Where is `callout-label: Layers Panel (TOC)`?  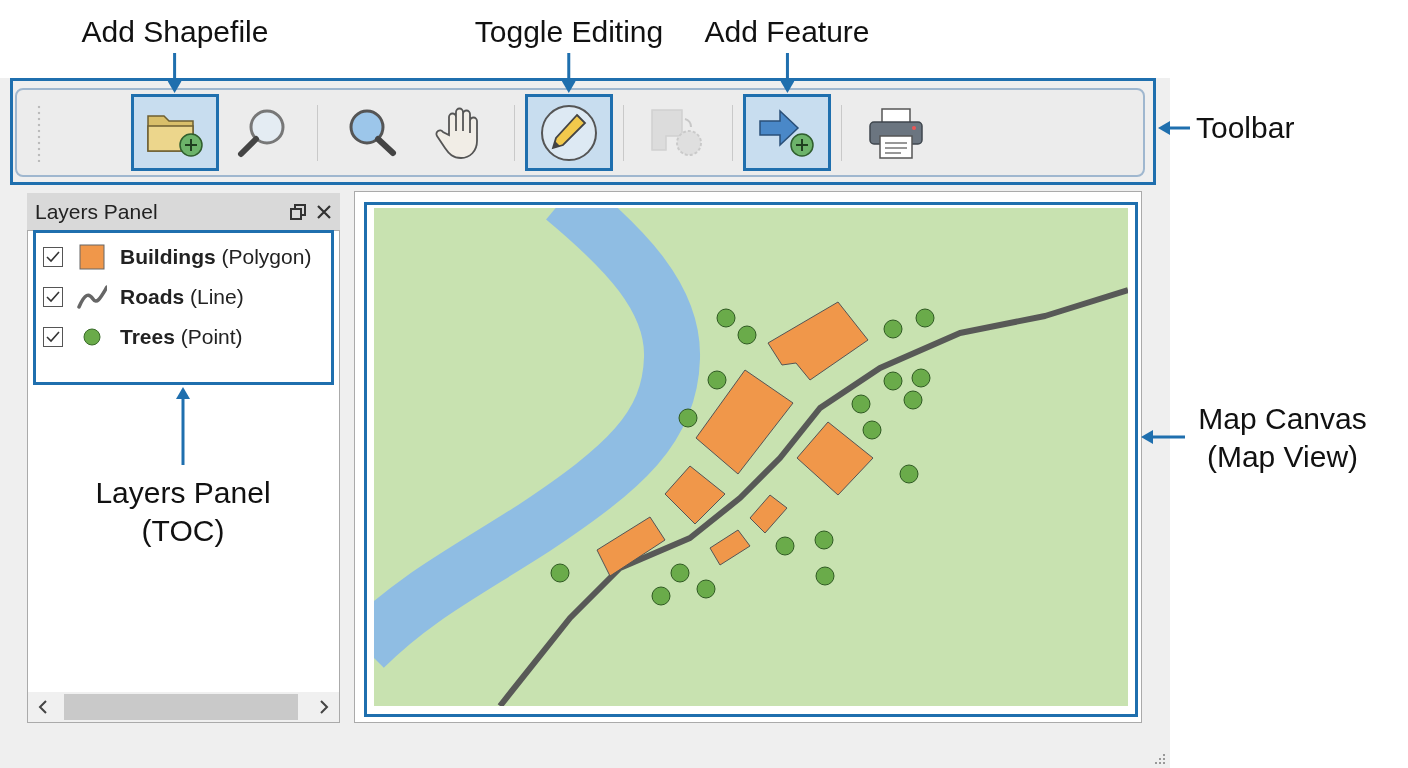 callout-label: Layers Panel (TOC) is located at coordinates (183, 512).